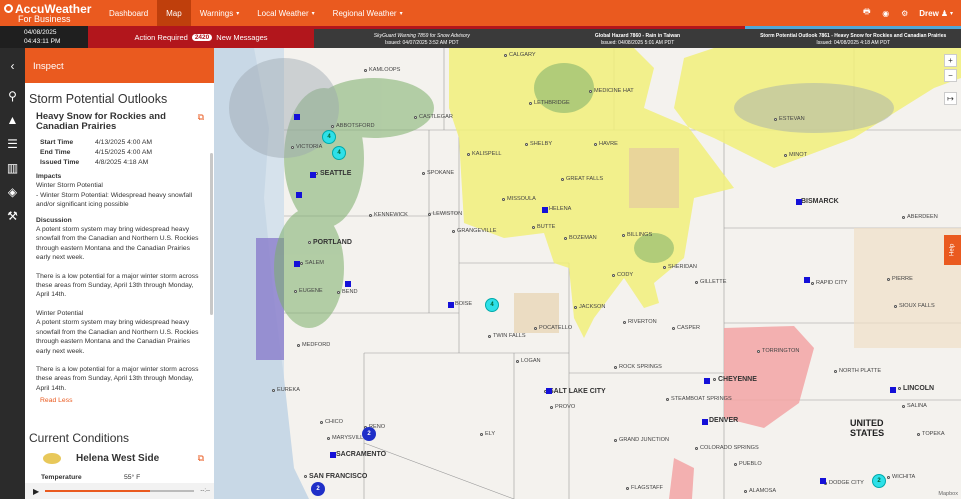 This screenshot has width=961, height=499. Describe the element at coordinates (948, 494) in the screenshot. I see `mapbox-attribution: Mapbox` at that location.